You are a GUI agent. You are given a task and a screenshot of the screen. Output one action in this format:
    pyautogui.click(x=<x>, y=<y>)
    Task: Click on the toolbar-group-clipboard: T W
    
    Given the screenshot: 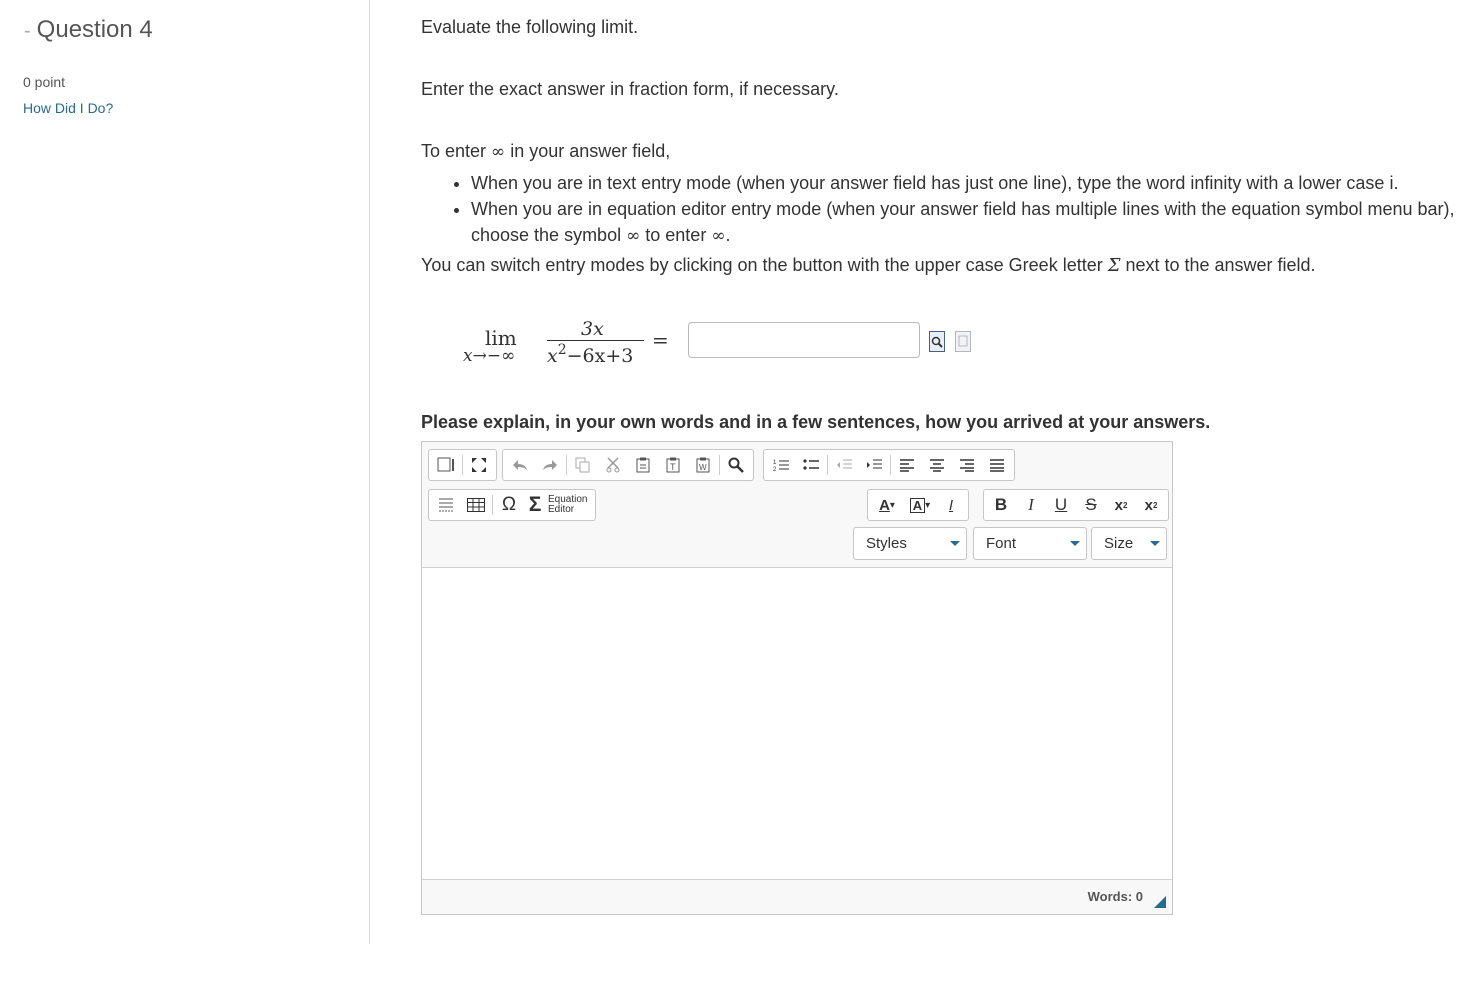 What is the action you would take?
    pyautogui.click(x=628, y=465)
    